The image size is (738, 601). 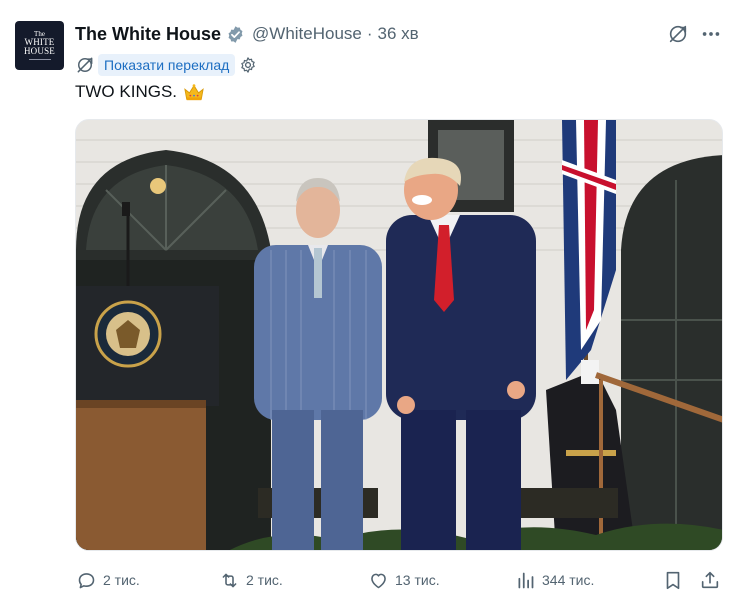 I want to click on tweet-time: 36 хв, so click(x=398, y=34).